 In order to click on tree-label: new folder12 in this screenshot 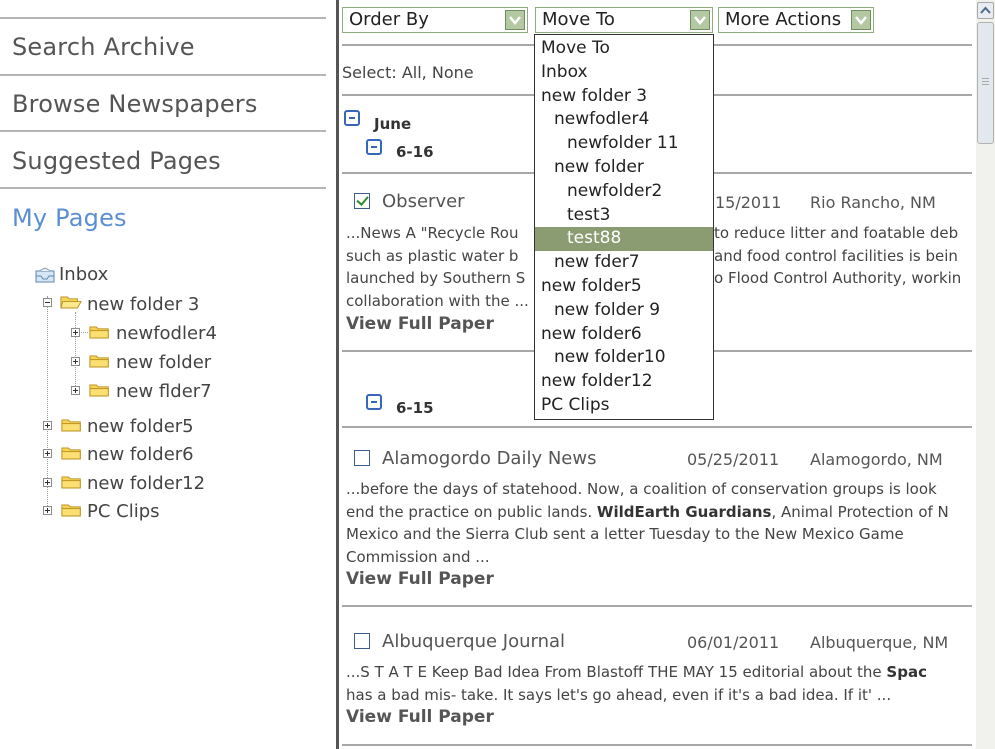, I will do `click(146, 483)`.